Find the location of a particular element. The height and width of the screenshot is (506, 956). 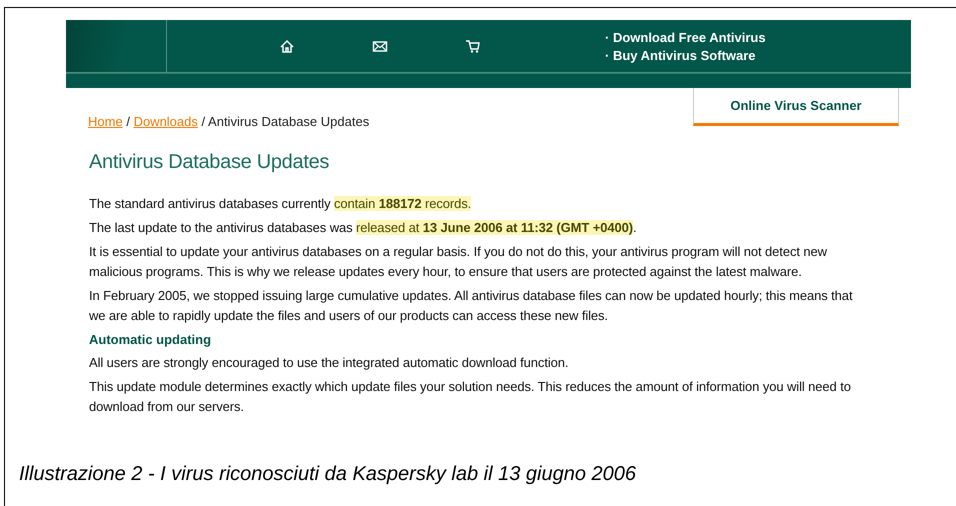

home-icon is located at coordinates (287, 46).